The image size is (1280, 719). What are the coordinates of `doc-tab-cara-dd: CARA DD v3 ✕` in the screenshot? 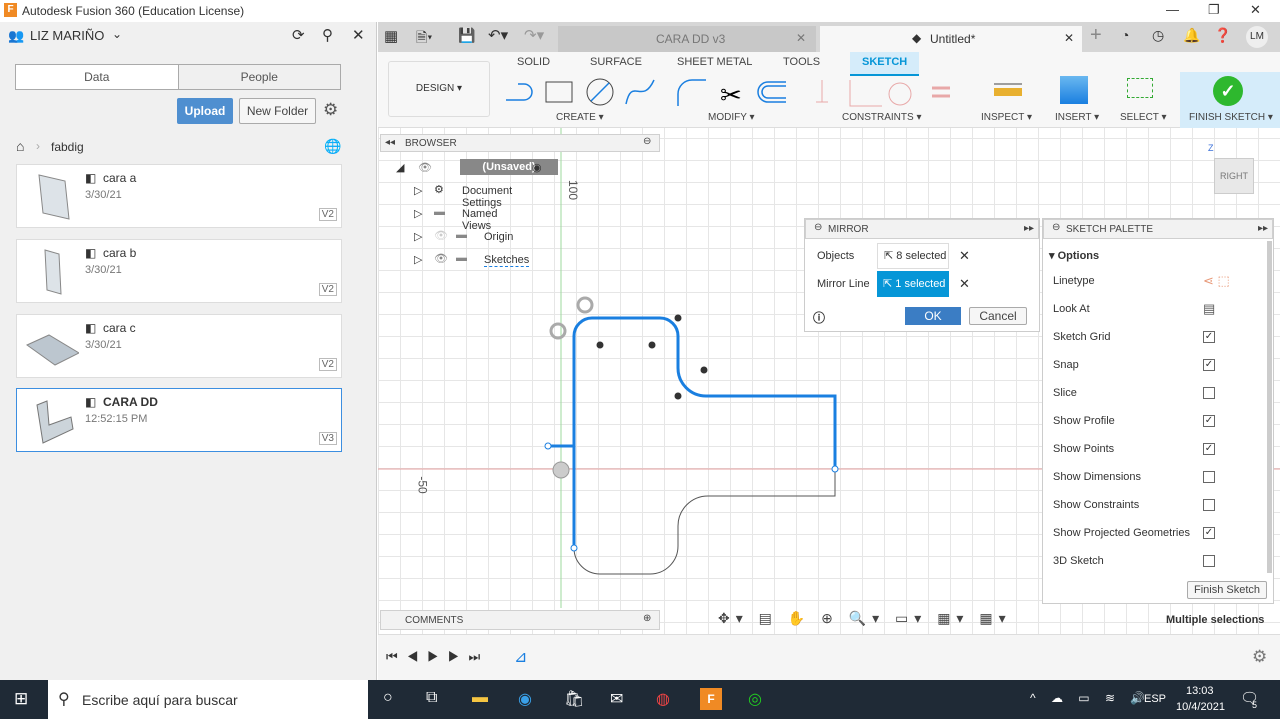 It's located at (687, 39).